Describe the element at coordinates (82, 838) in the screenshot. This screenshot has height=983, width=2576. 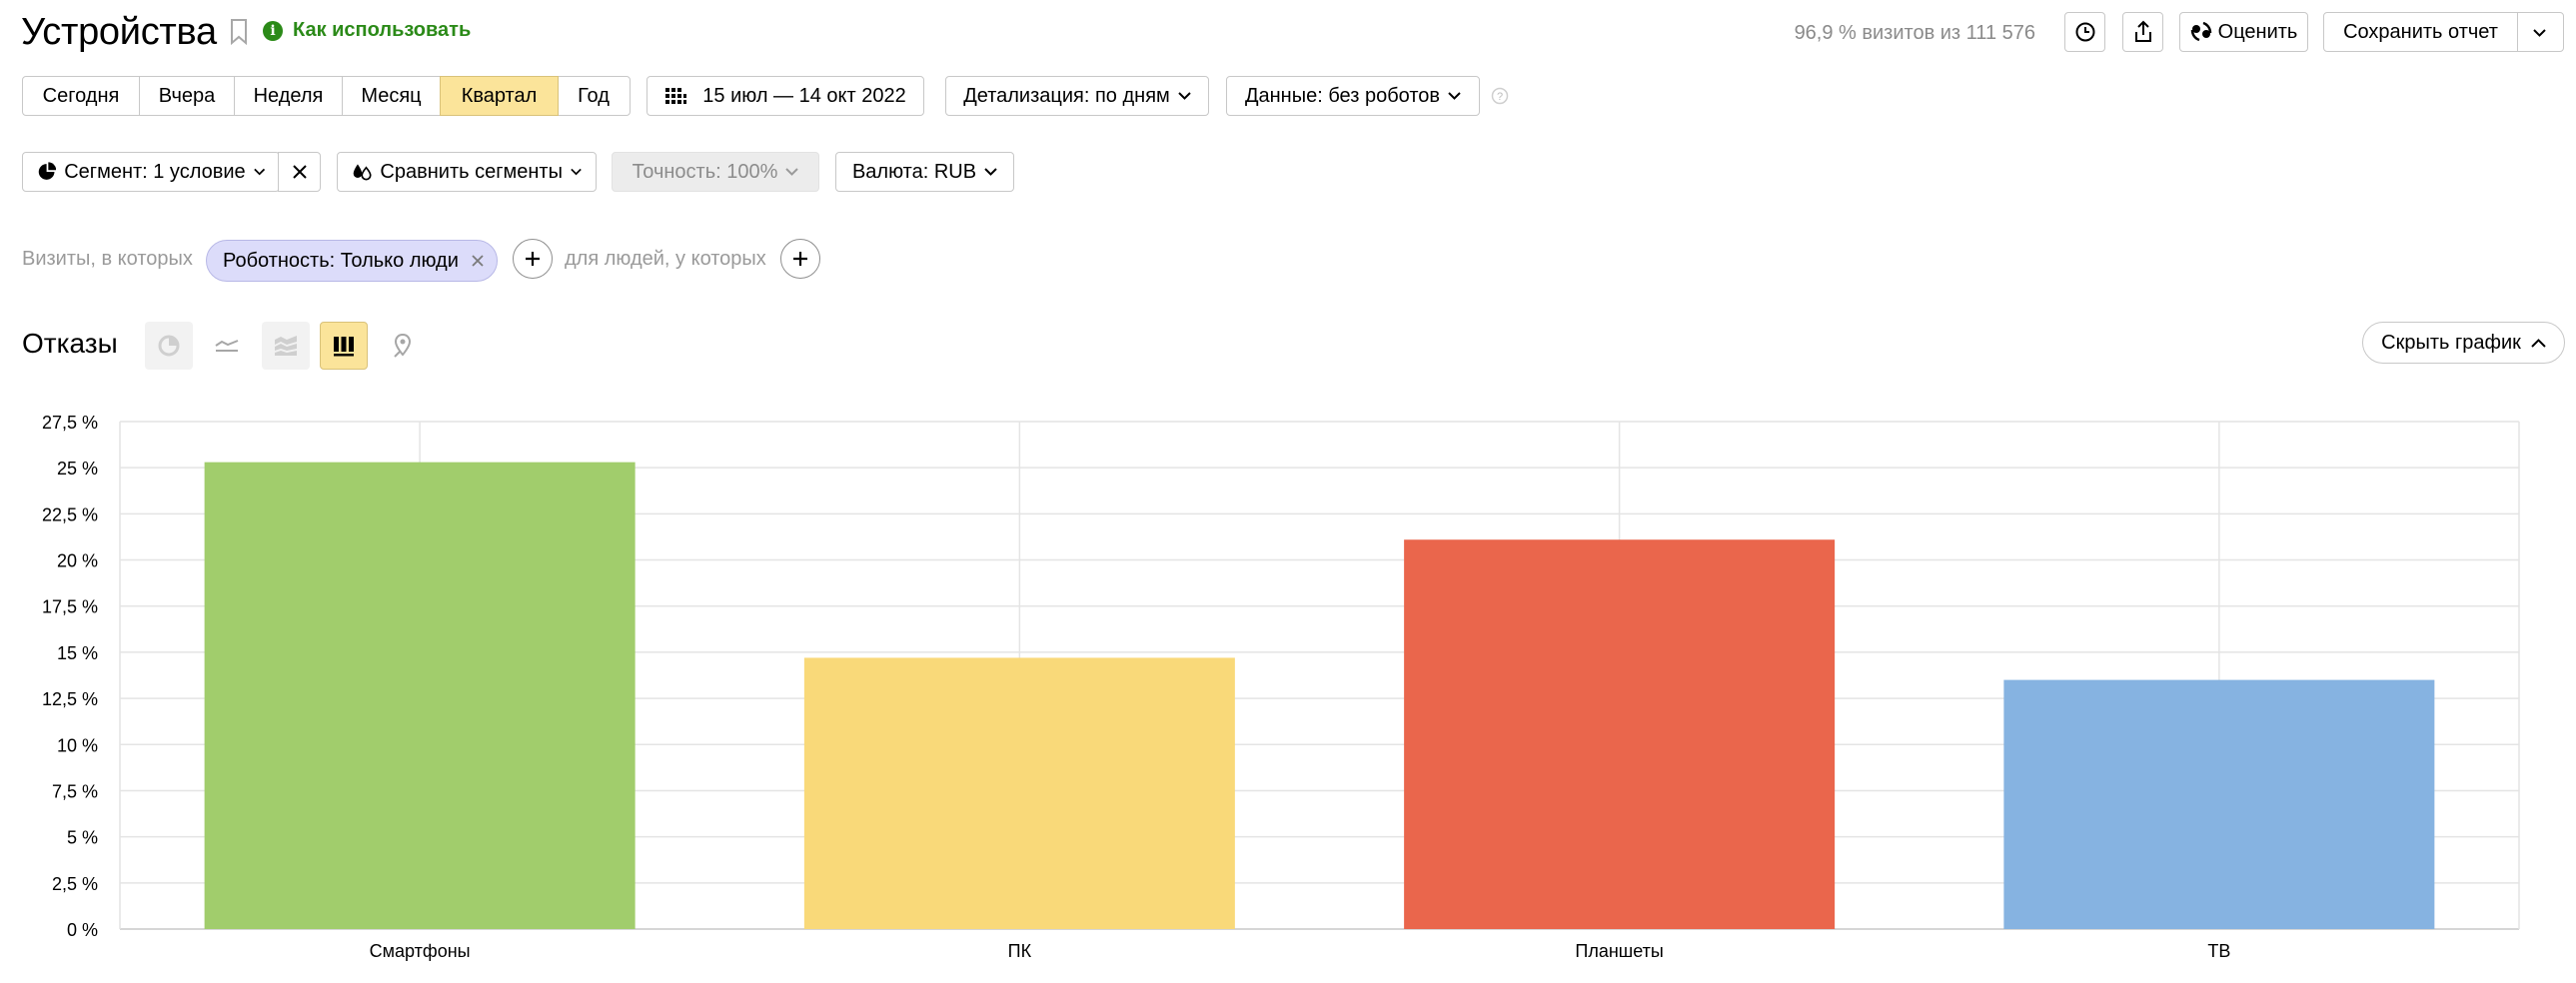
I see `y-tick-label: 5 %` at that location.